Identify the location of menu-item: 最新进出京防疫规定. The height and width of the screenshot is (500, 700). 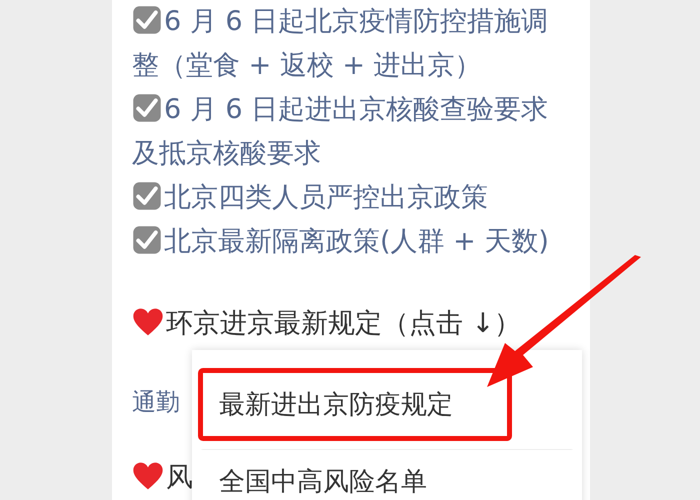
(355, 404).